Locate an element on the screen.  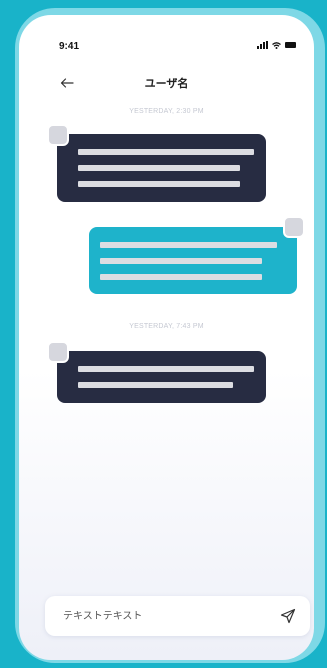
send-button is located at coordinates (288, 616).